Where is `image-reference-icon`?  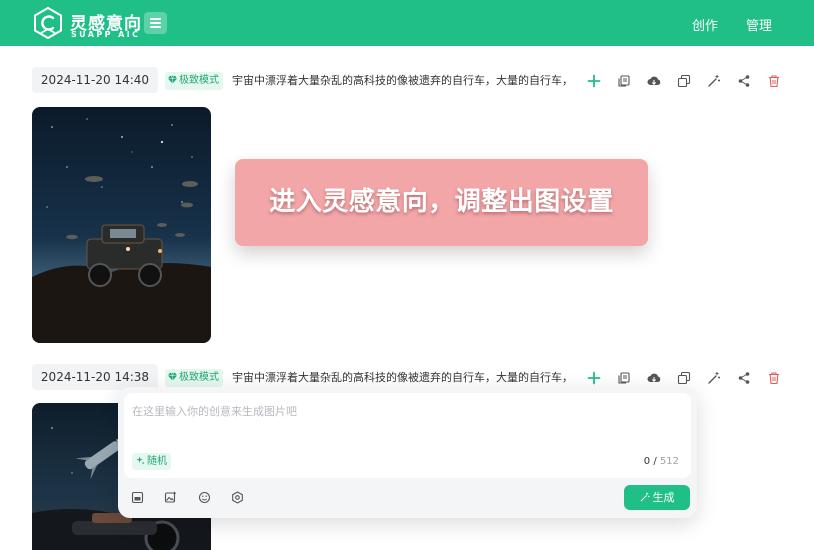
image-reference-icon is located at coordinates (170, 497).